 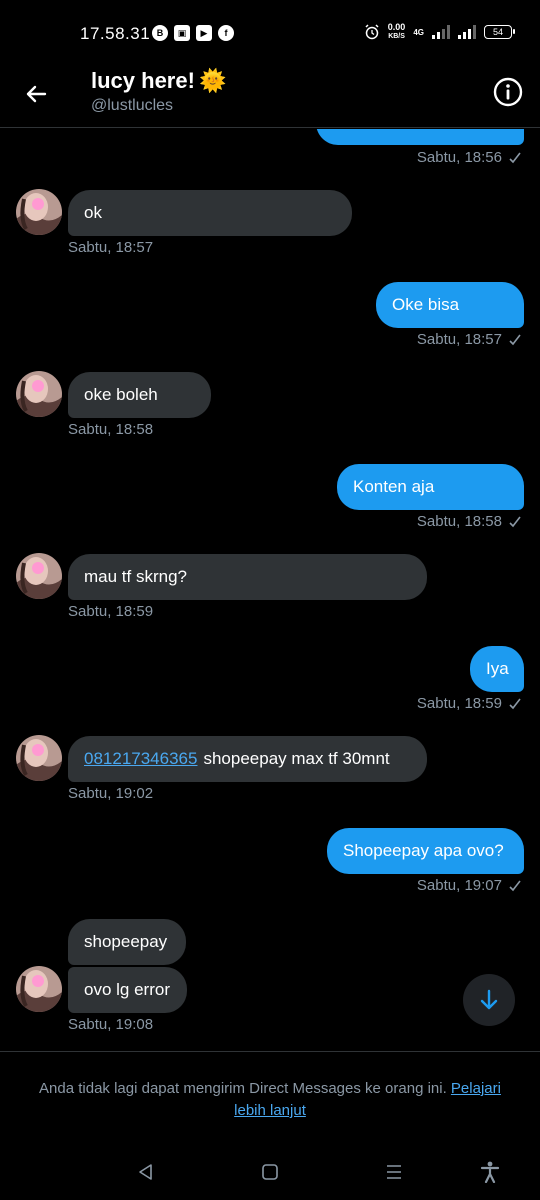 I want to click on battery-icon: 54, so click(x=499, y=32).